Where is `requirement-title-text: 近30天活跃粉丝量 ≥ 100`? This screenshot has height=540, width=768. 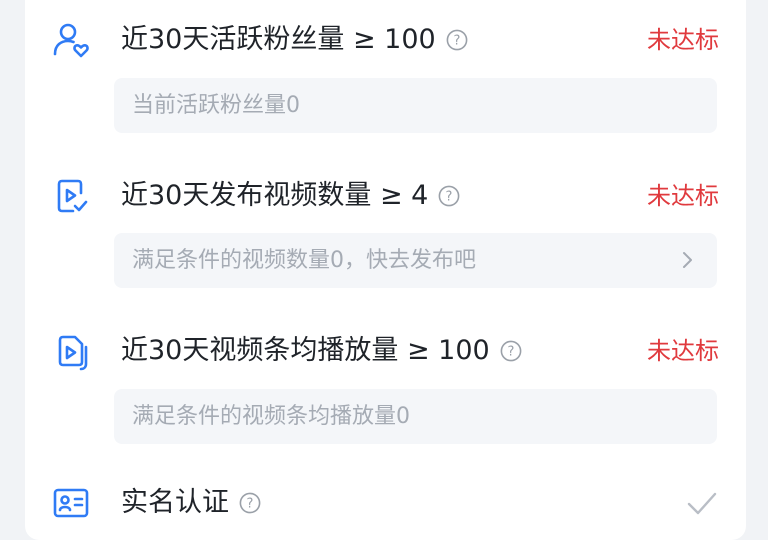 requirement-title-text: 近30天活跃粉丝量 ≥ 100 is located at coordinates (278, 39).